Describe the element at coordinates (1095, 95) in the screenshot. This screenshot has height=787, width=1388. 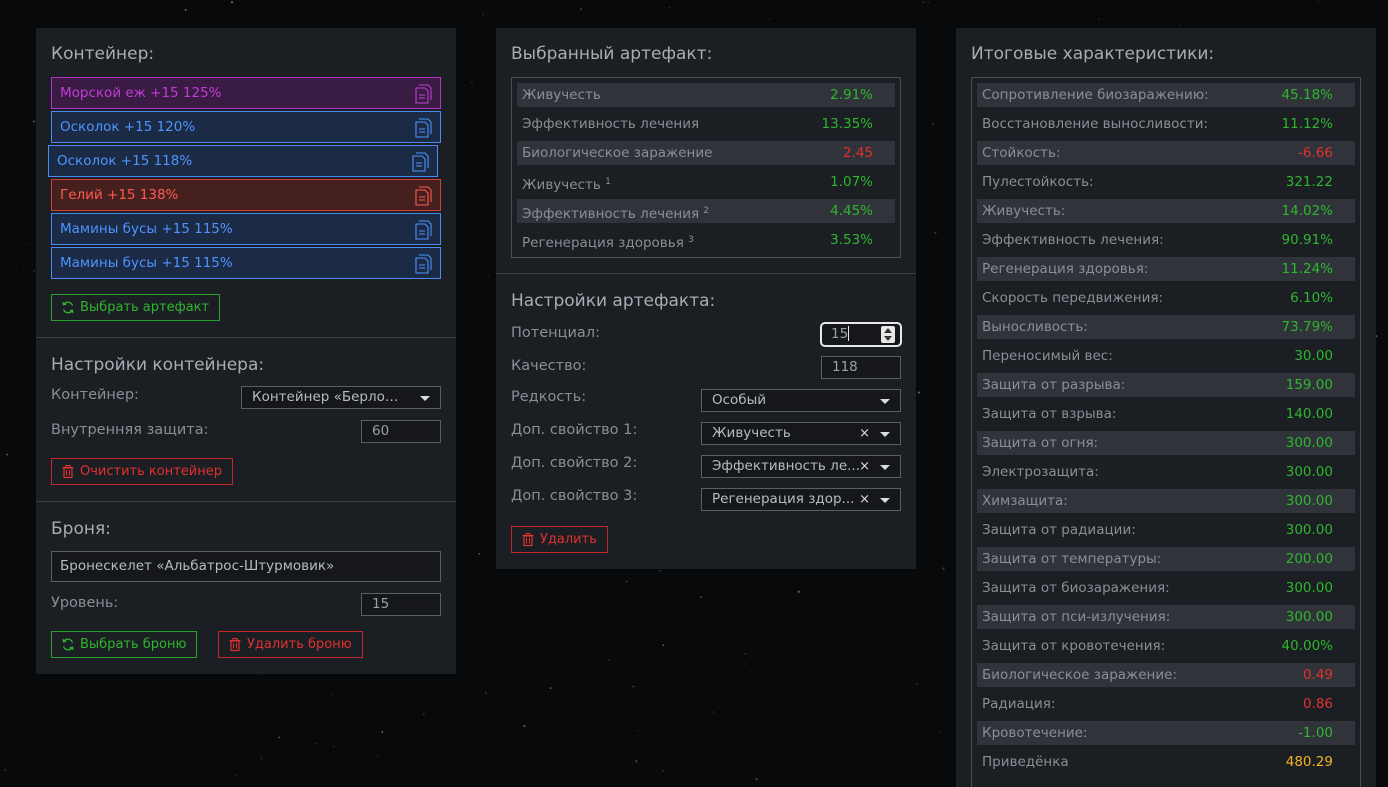
I see `stat-name-text: Сопротивление биозаражению:` at that location.